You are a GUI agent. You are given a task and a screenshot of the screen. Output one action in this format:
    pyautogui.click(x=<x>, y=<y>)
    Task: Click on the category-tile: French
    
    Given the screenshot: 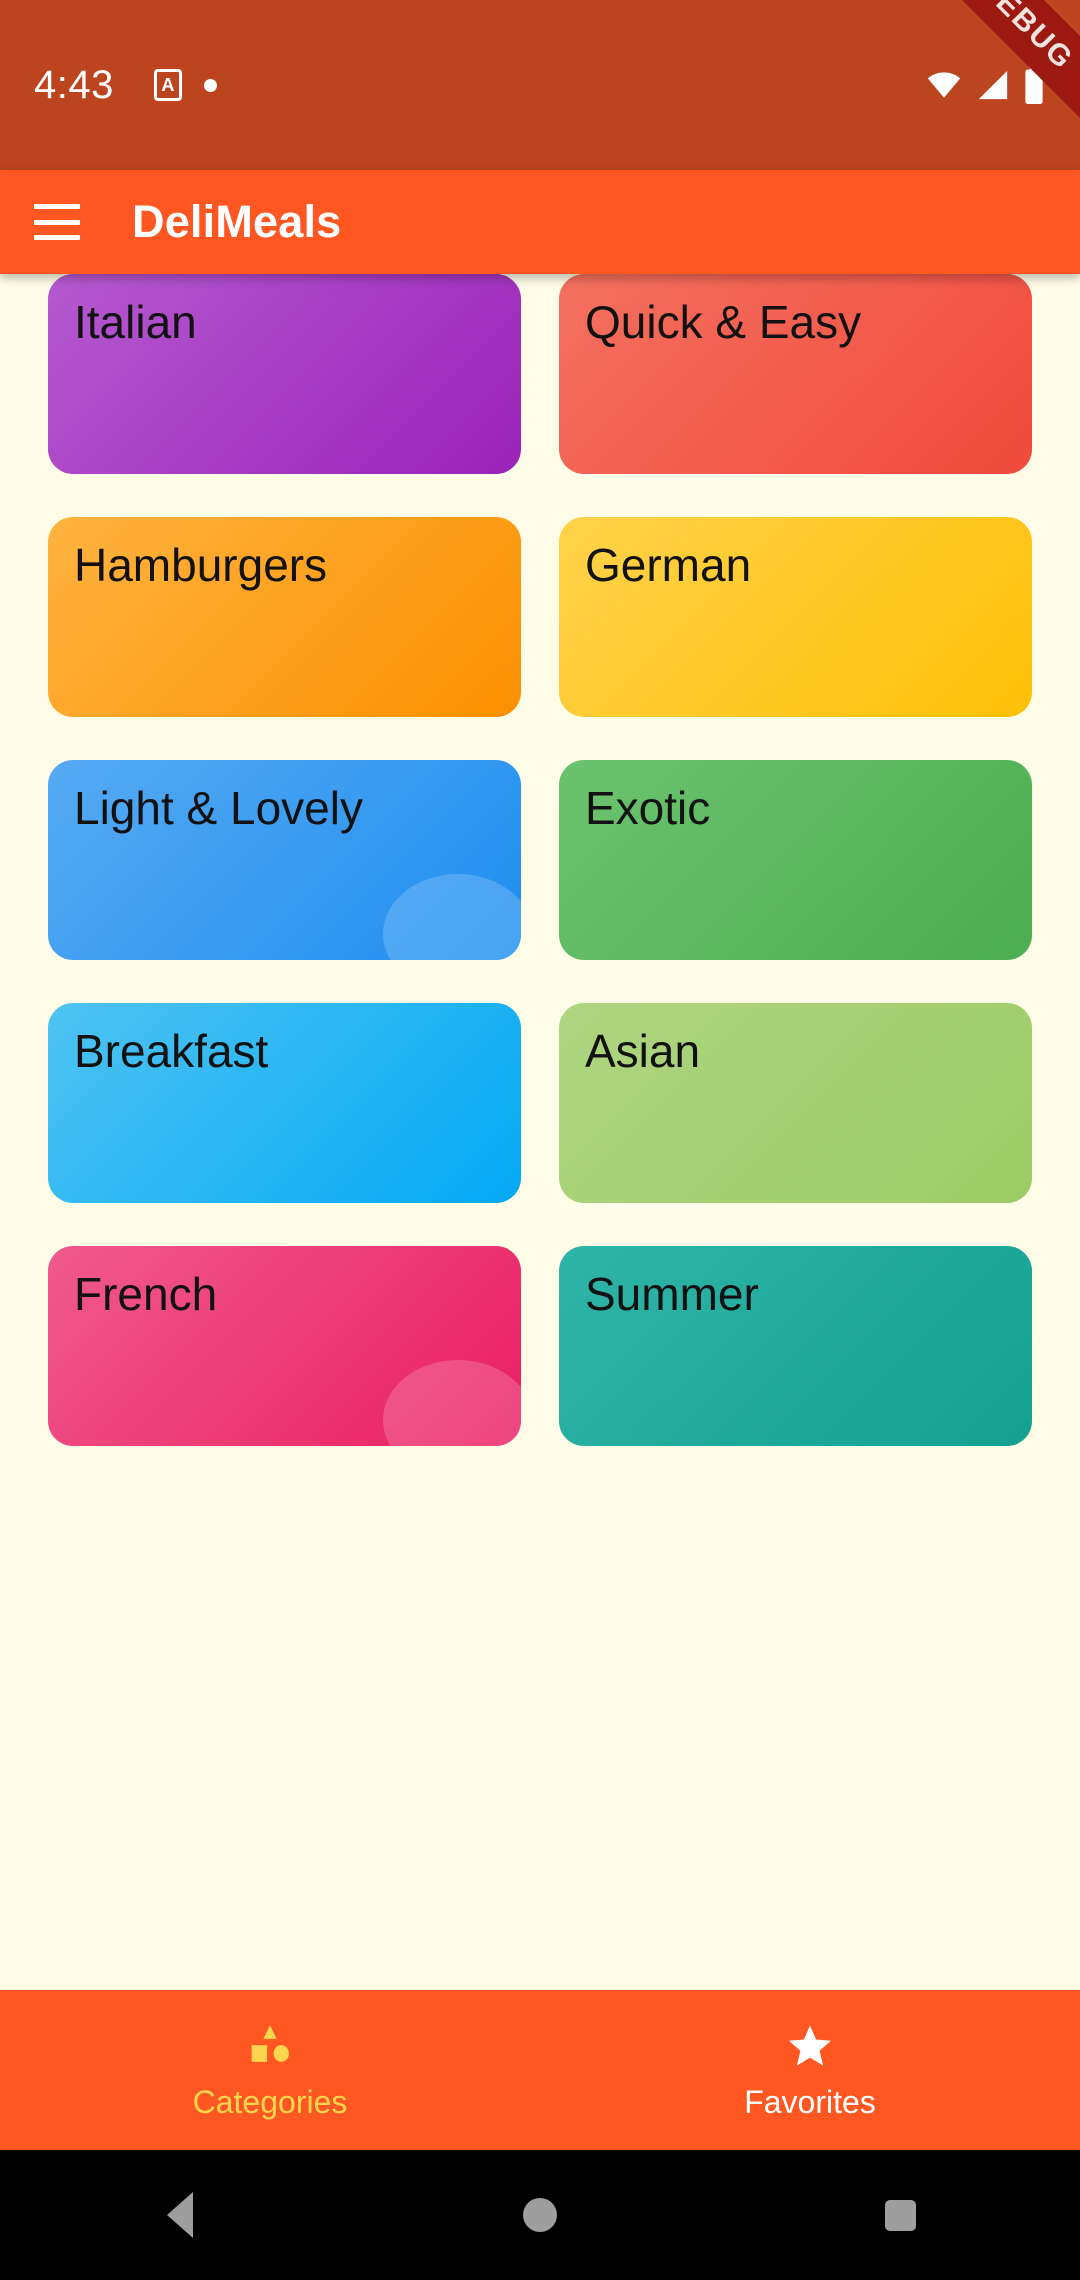 What is the action you would take?
    pyautogui.click(x=284, y=1346)
    